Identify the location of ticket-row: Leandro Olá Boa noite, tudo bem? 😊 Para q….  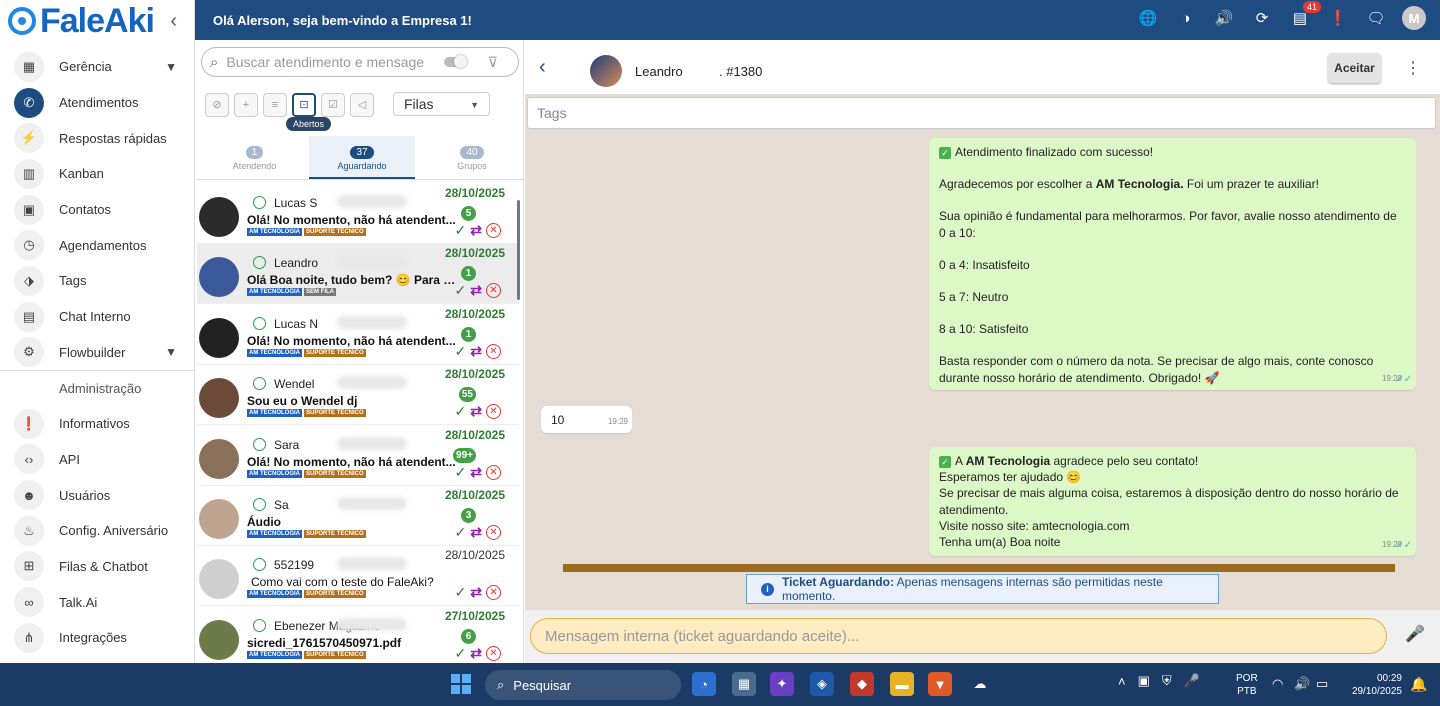
(358, 274).